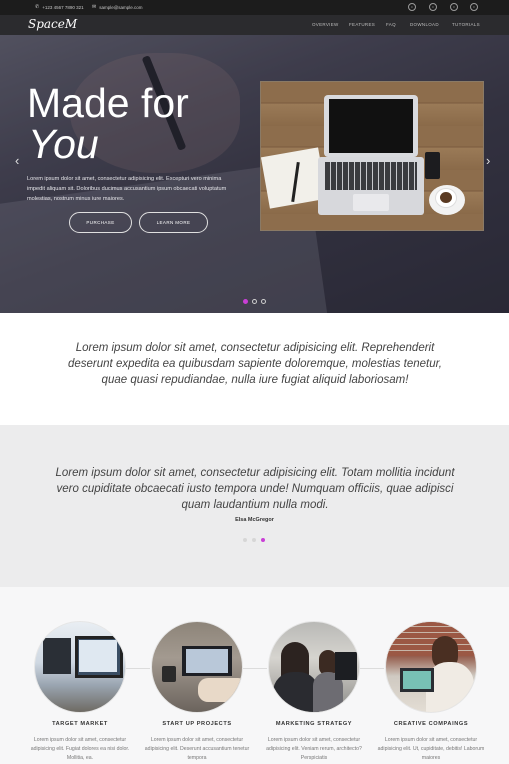 This screenshot has height=764, width=509. I want to click on nav-item-overview: OVERVIEW, so click(325, 24).